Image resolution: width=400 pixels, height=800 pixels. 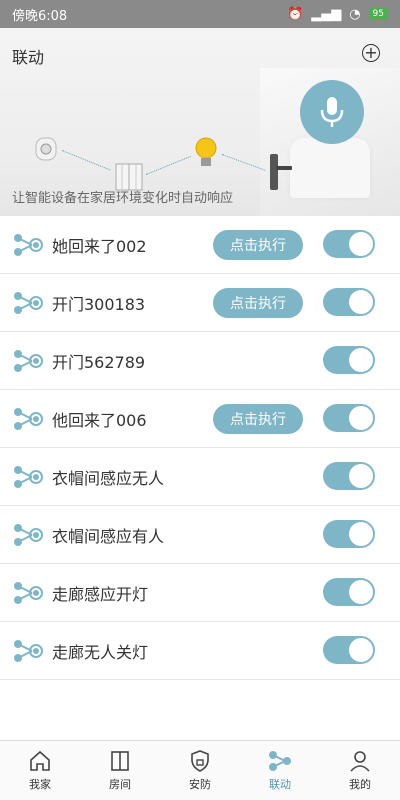 I want to click on home-icon, so click(x=40, y=760).